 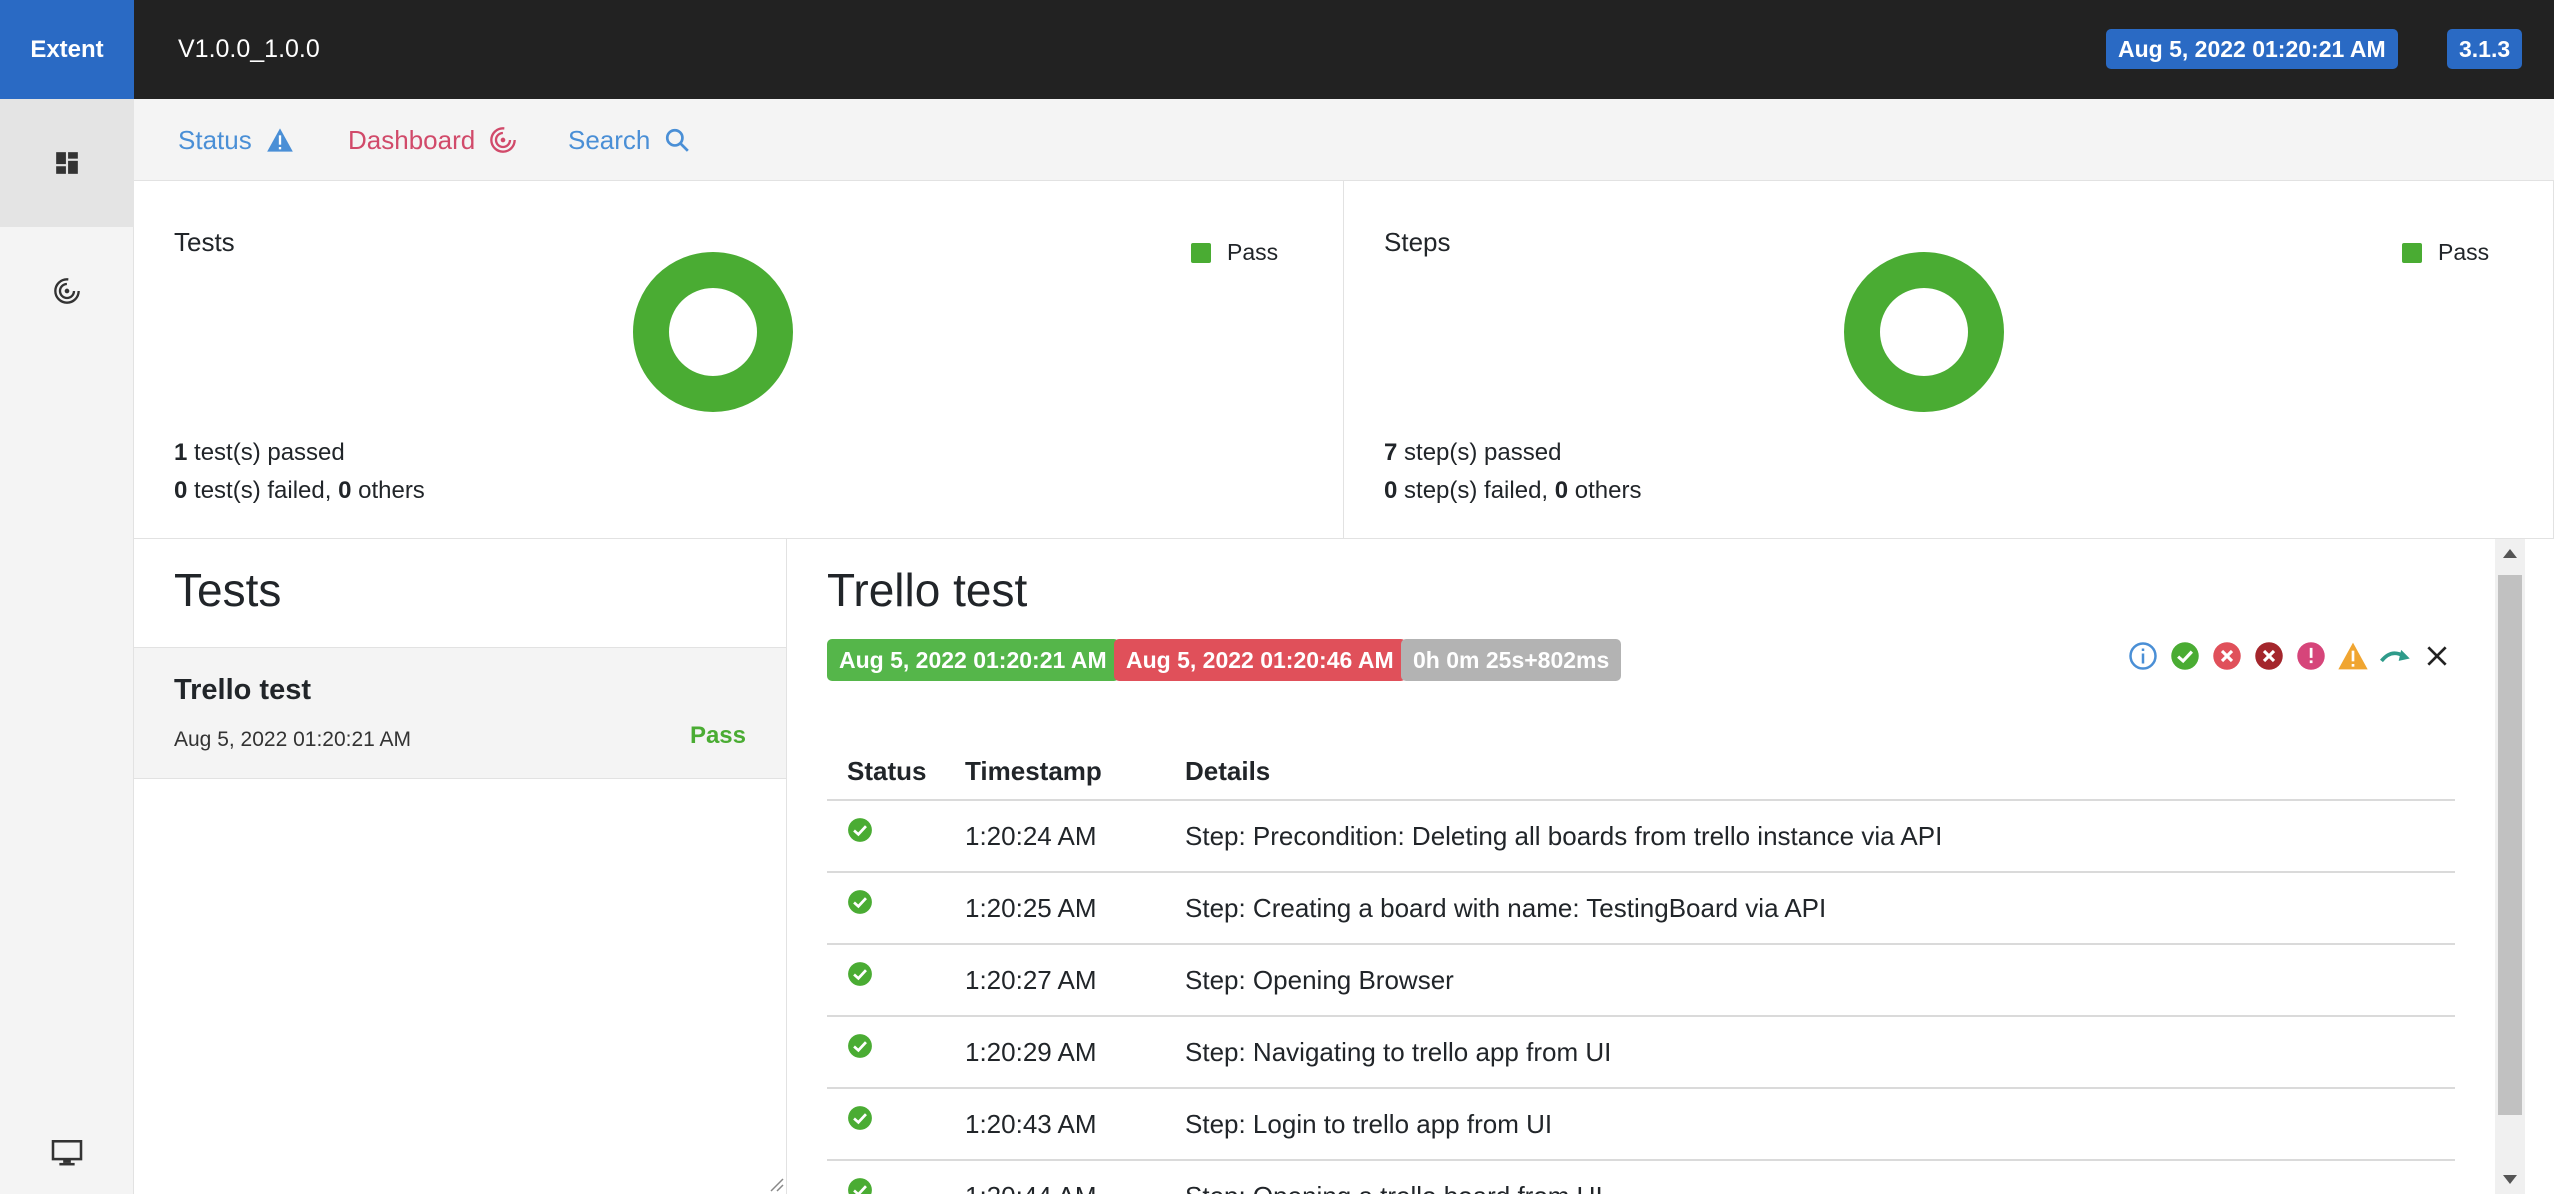 What do you see at coordinates (1055, 772) in the screenshot?
I see `column-header-timestamp: Timestamp` at bounding box center [1055, 772].